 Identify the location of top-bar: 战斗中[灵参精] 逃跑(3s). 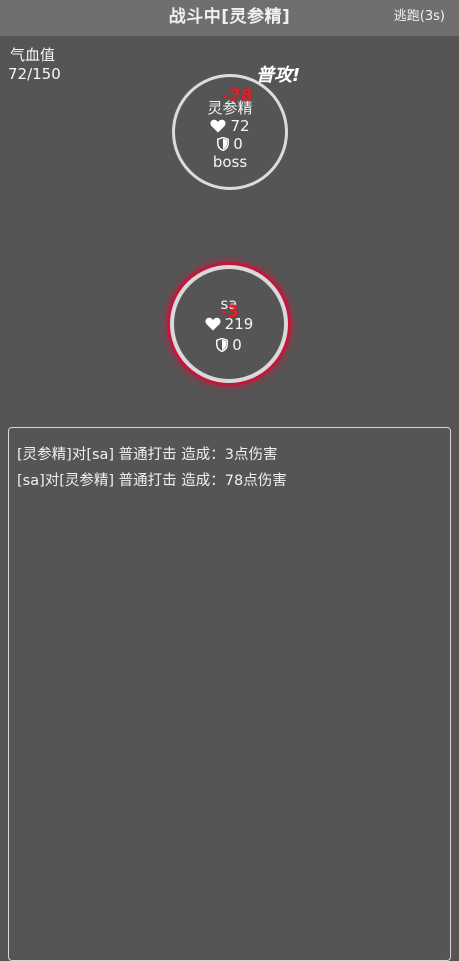
(229, 18).